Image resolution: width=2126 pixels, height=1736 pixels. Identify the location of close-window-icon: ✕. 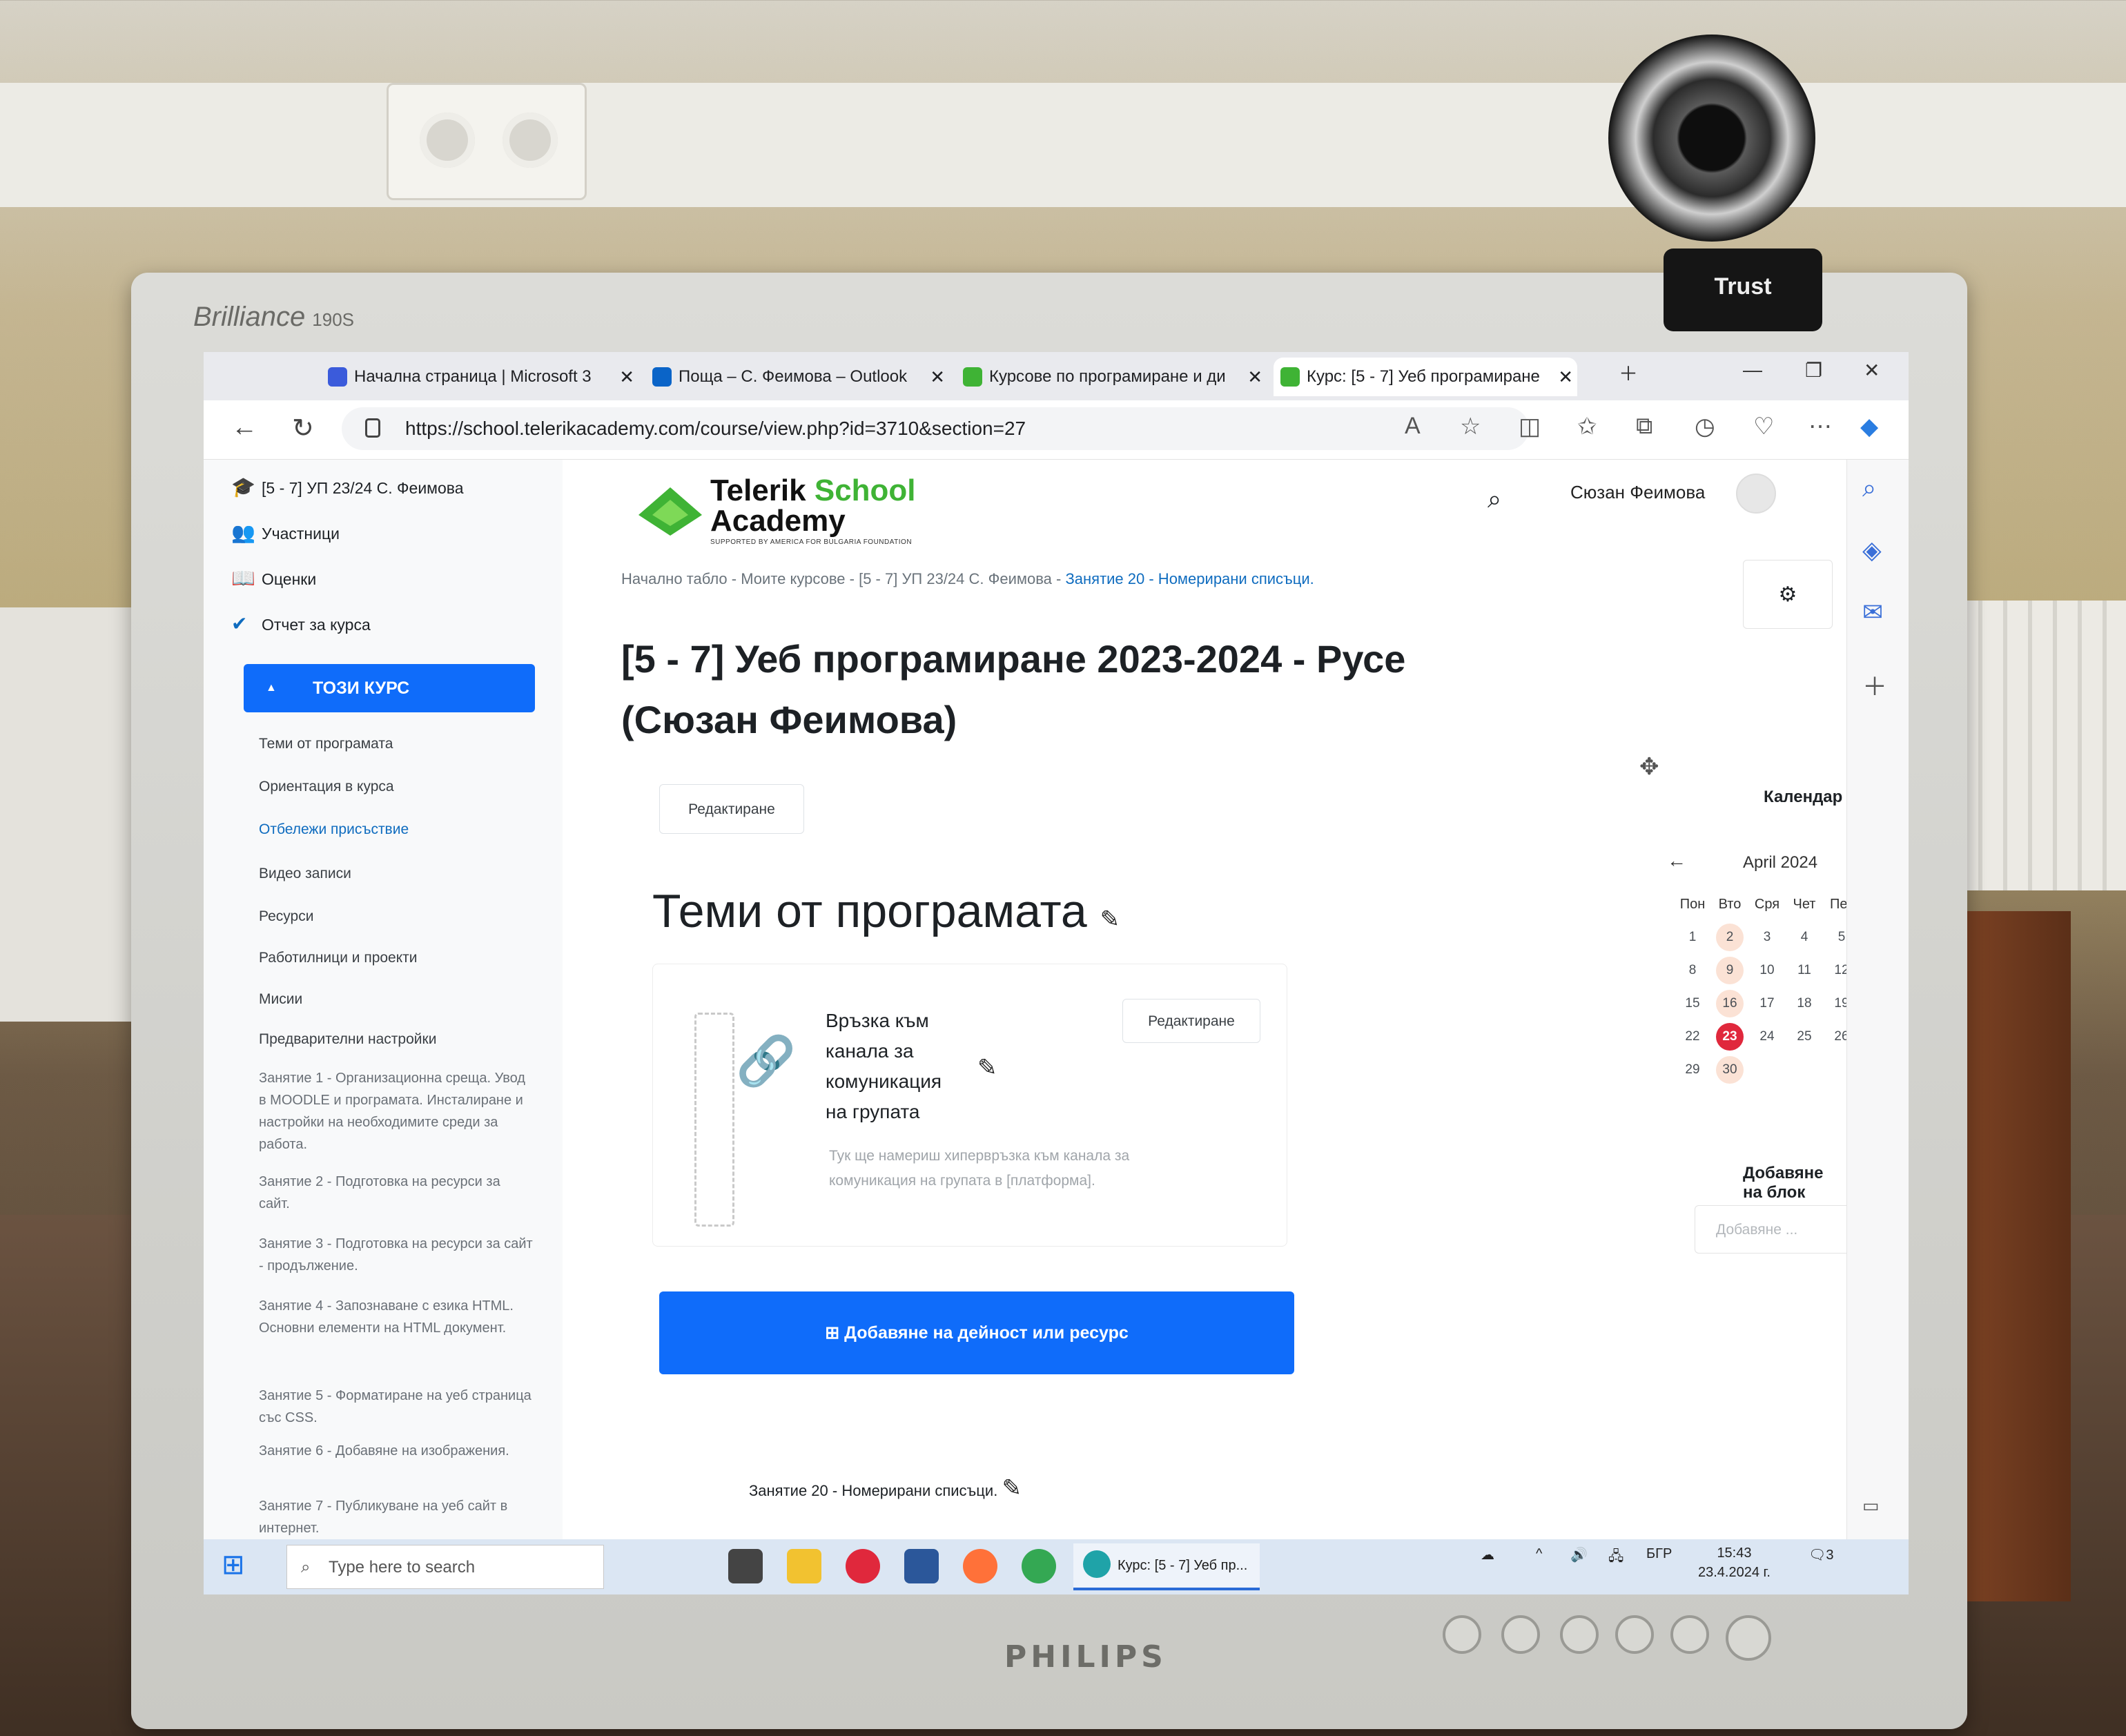
(1872, 370).